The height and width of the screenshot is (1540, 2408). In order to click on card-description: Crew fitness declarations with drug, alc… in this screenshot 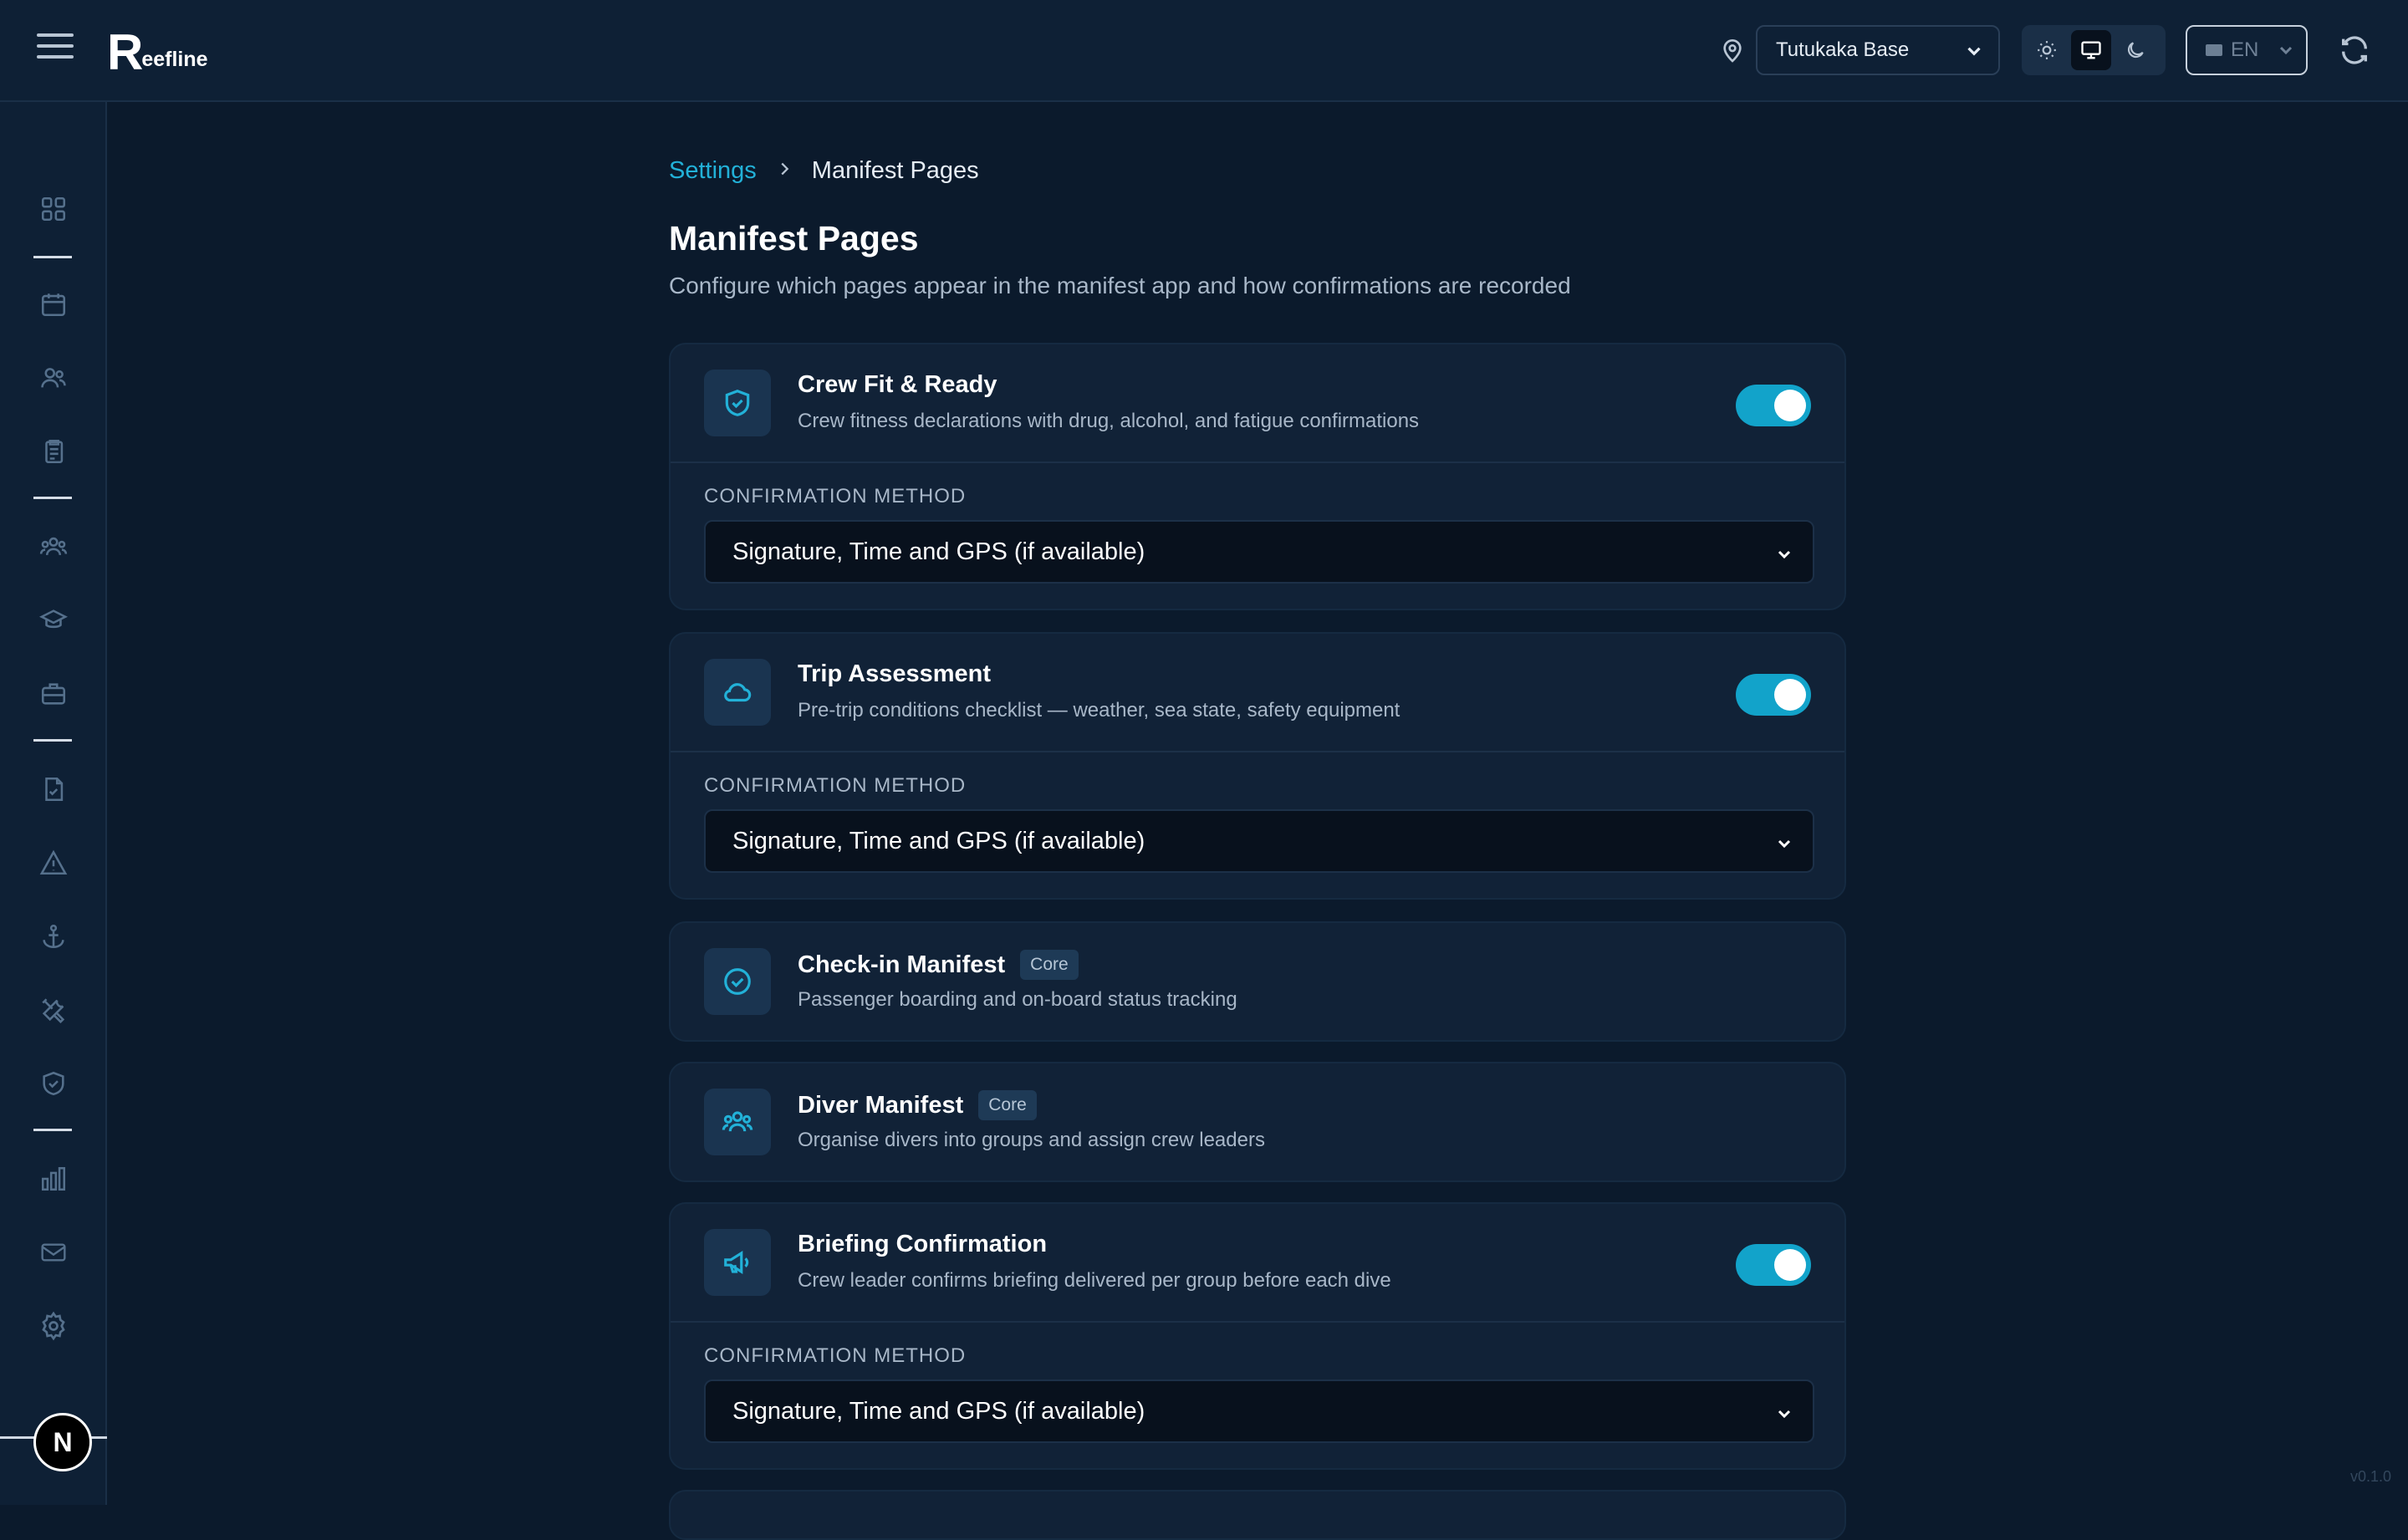, I will do `click(1109, 421)`.